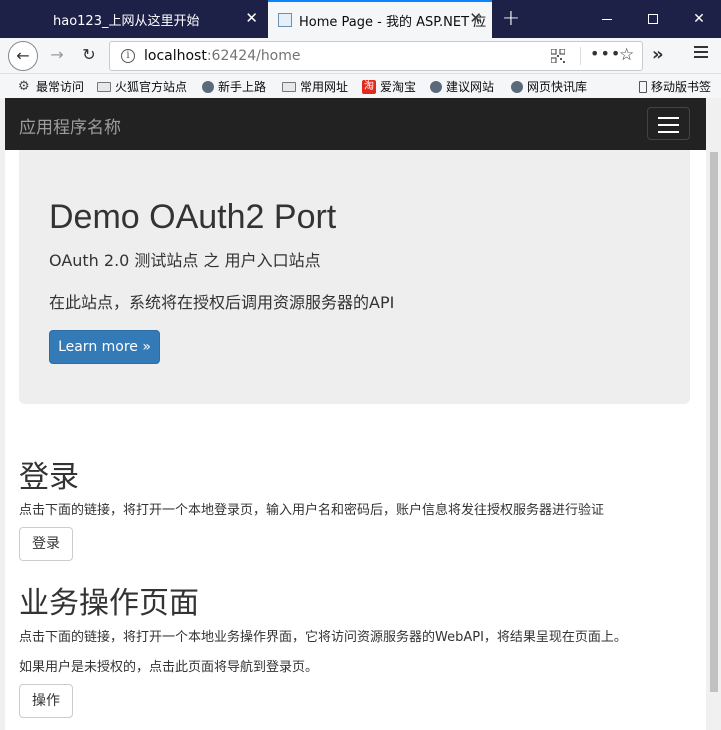  I want to click on bookmark-item: 新手上路, so click(234, 86).